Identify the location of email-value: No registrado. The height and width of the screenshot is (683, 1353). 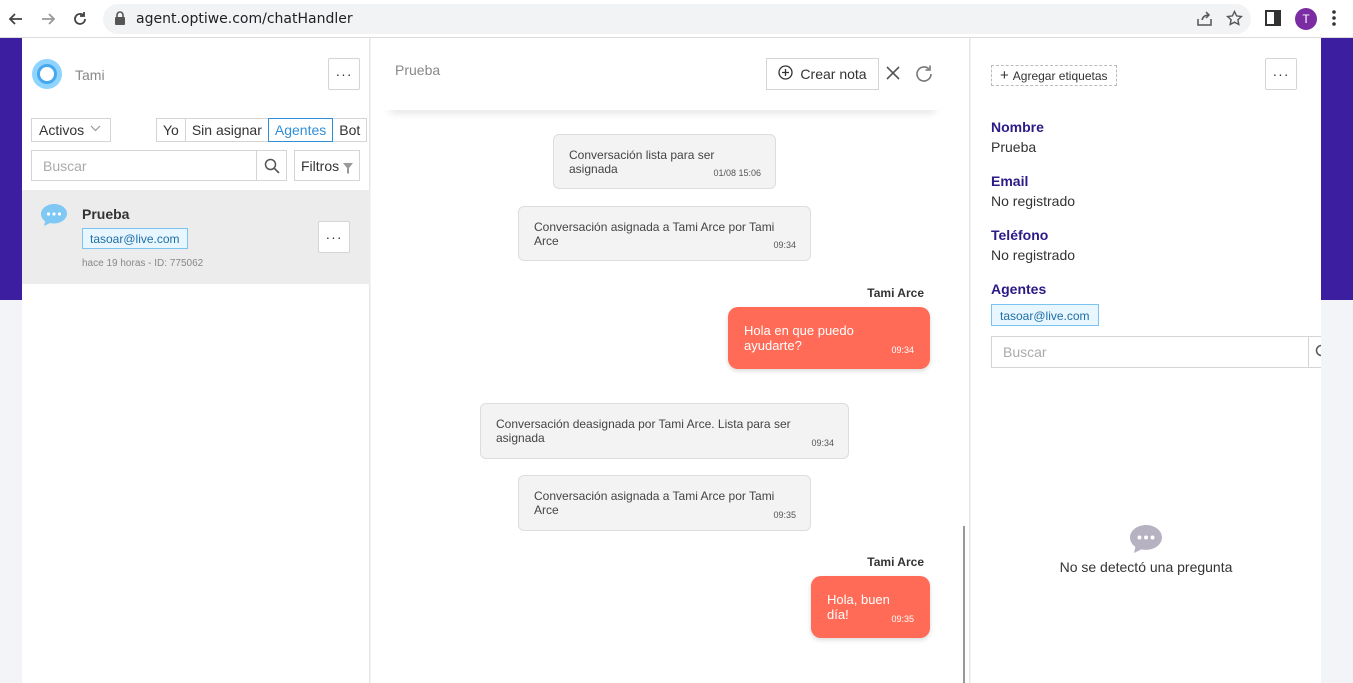
(1033, 201).